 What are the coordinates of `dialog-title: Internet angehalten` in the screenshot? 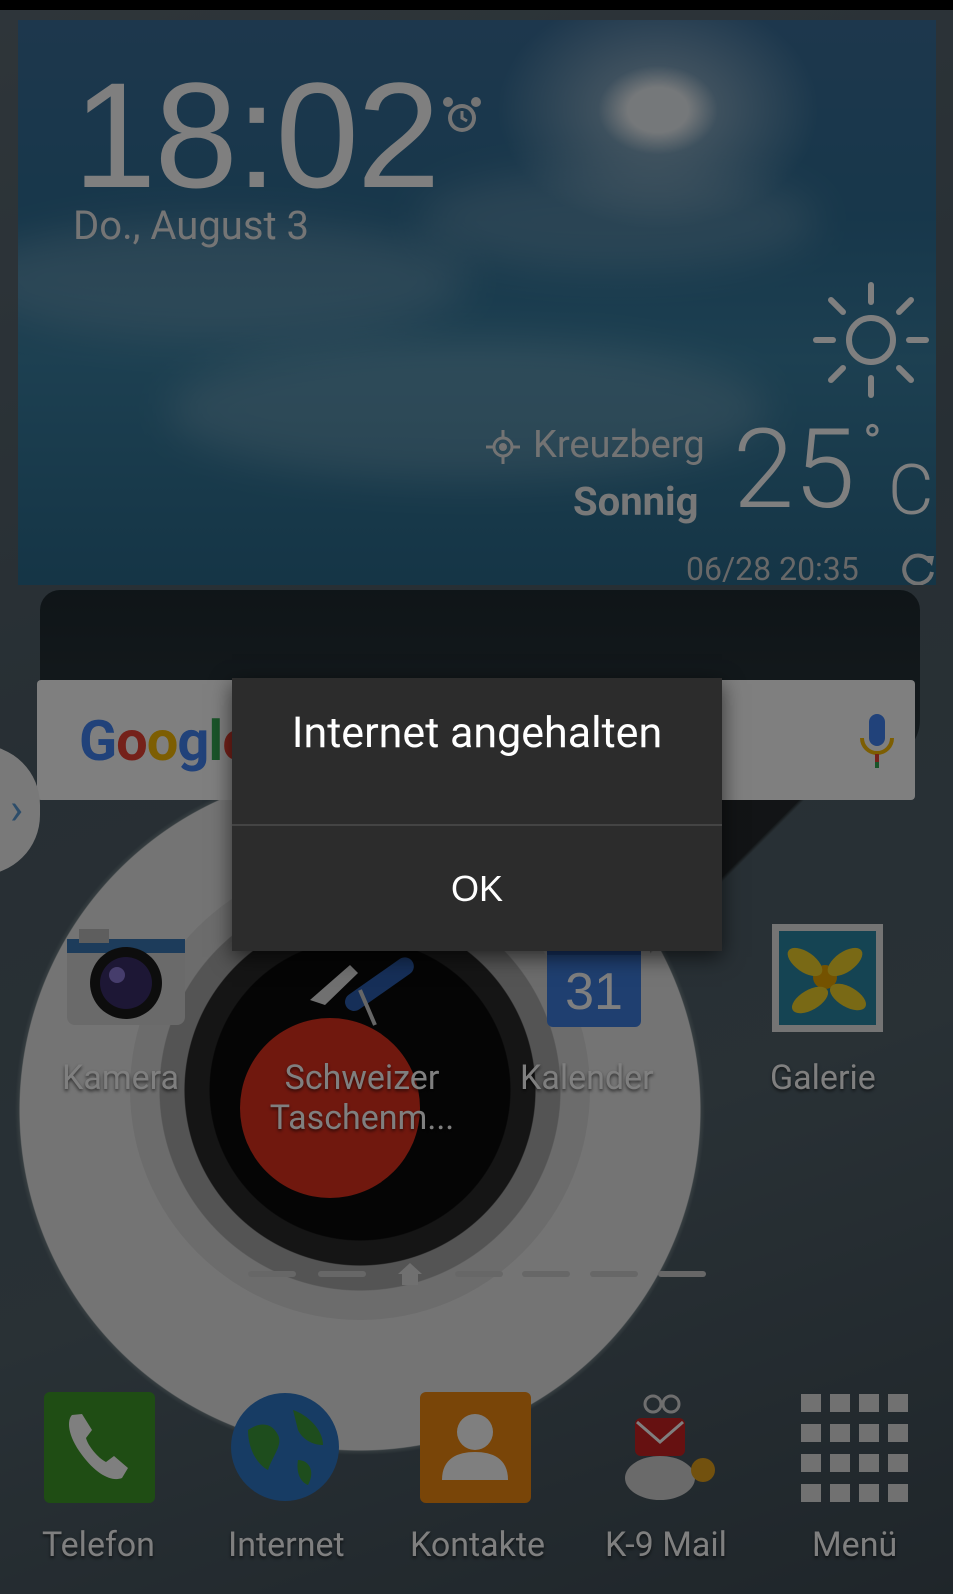 It's located at (477, 733).